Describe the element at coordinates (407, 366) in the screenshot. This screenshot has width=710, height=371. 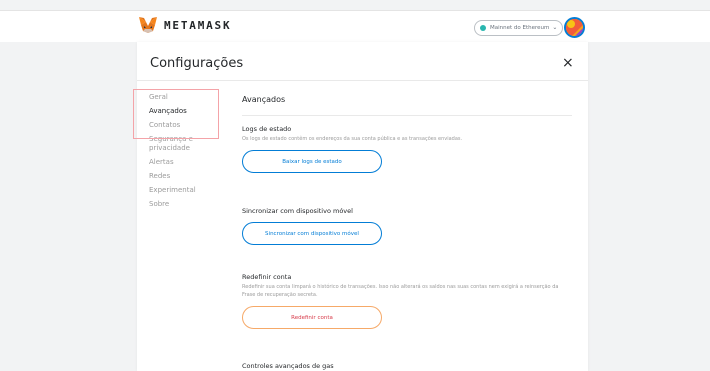
I see `advanced-gas-setting: Controles avançados de gas` at that location.